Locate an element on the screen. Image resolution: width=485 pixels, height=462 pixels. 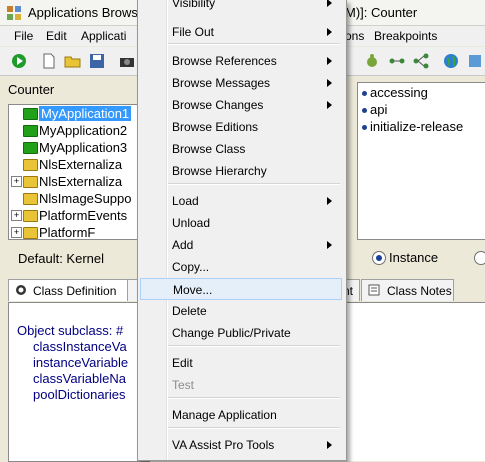
menu-item-browse-hierarchy: Browse Hierarchy is located at coordinates (241, 171).